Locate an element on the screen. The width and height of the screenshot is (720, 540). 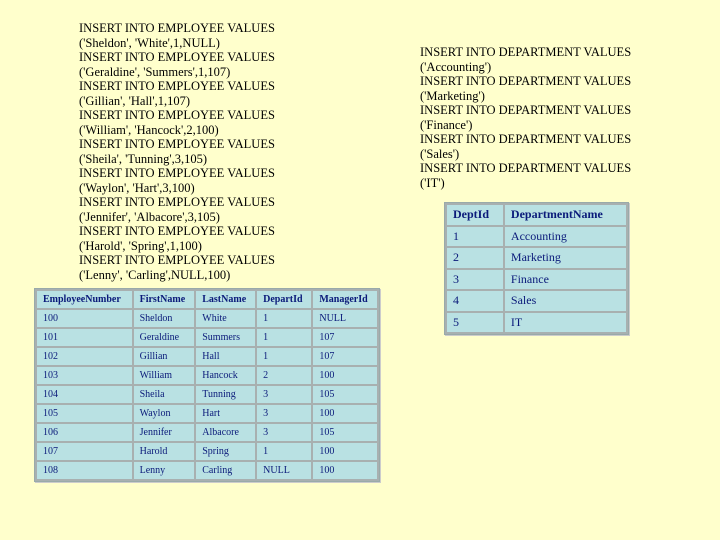
sql-line: ('IT') is located at coordinates (432, 182).